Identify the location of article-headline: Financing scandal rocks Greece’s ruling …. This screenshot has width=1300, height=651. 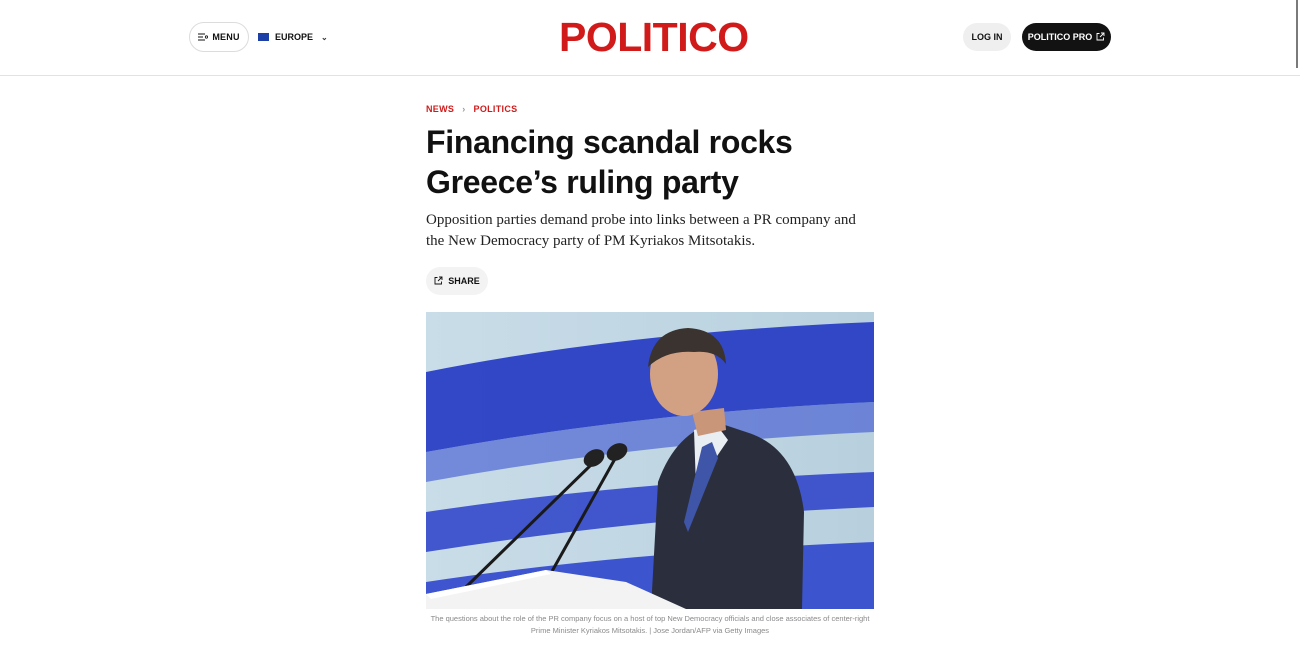
(609, 162).